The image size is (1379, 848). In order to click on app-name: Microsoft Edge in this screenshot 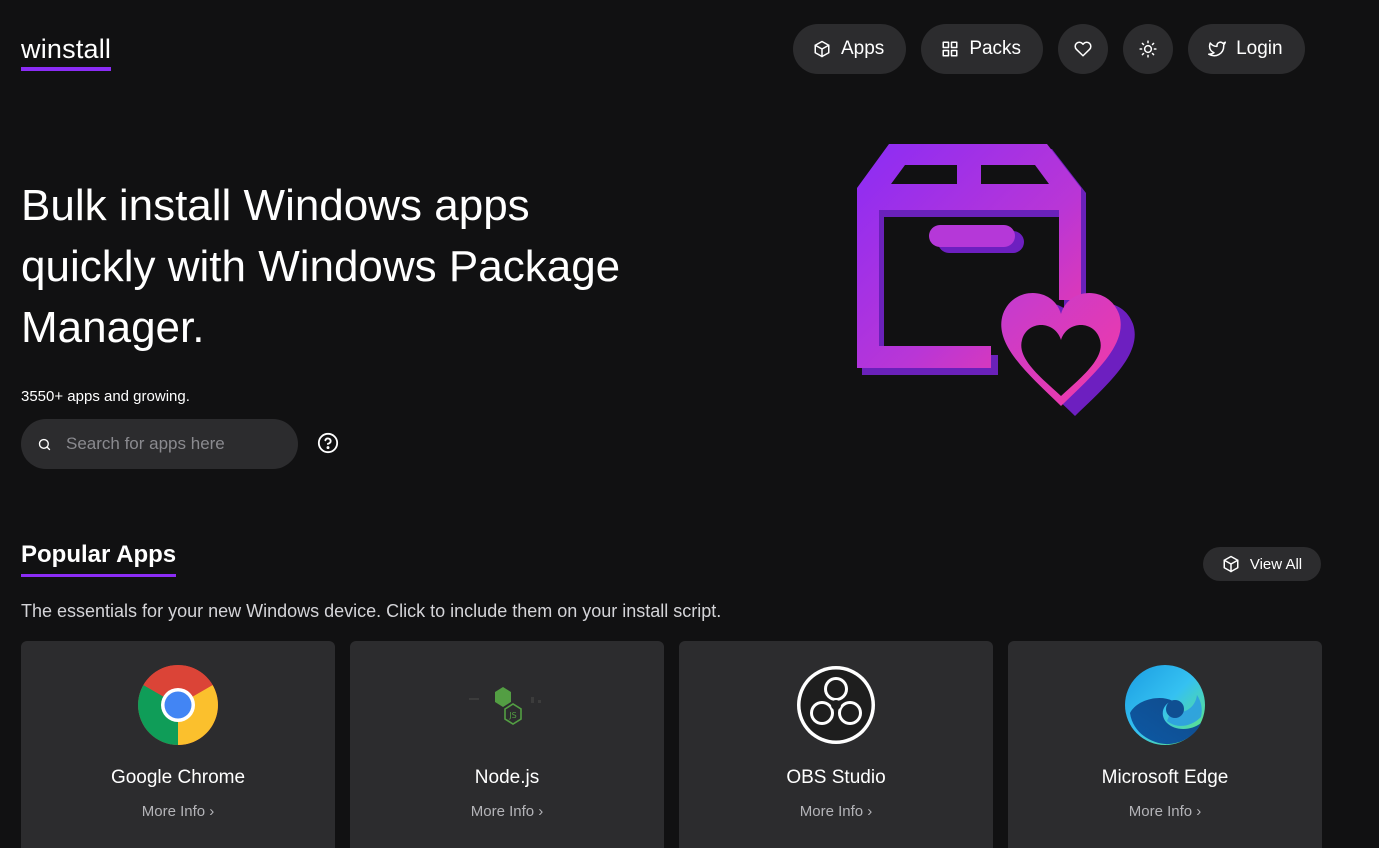, I will do `click(1165, 777)`.